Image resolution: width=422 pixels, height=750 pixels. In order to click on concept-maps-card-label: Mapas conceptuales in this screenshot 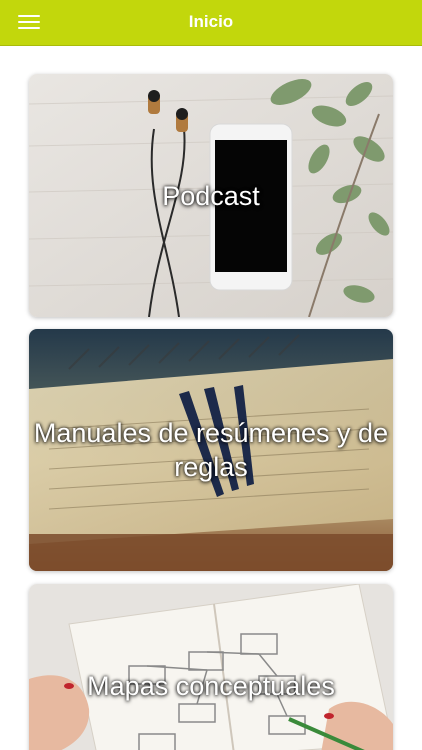, I will do `click(211, 686)`.